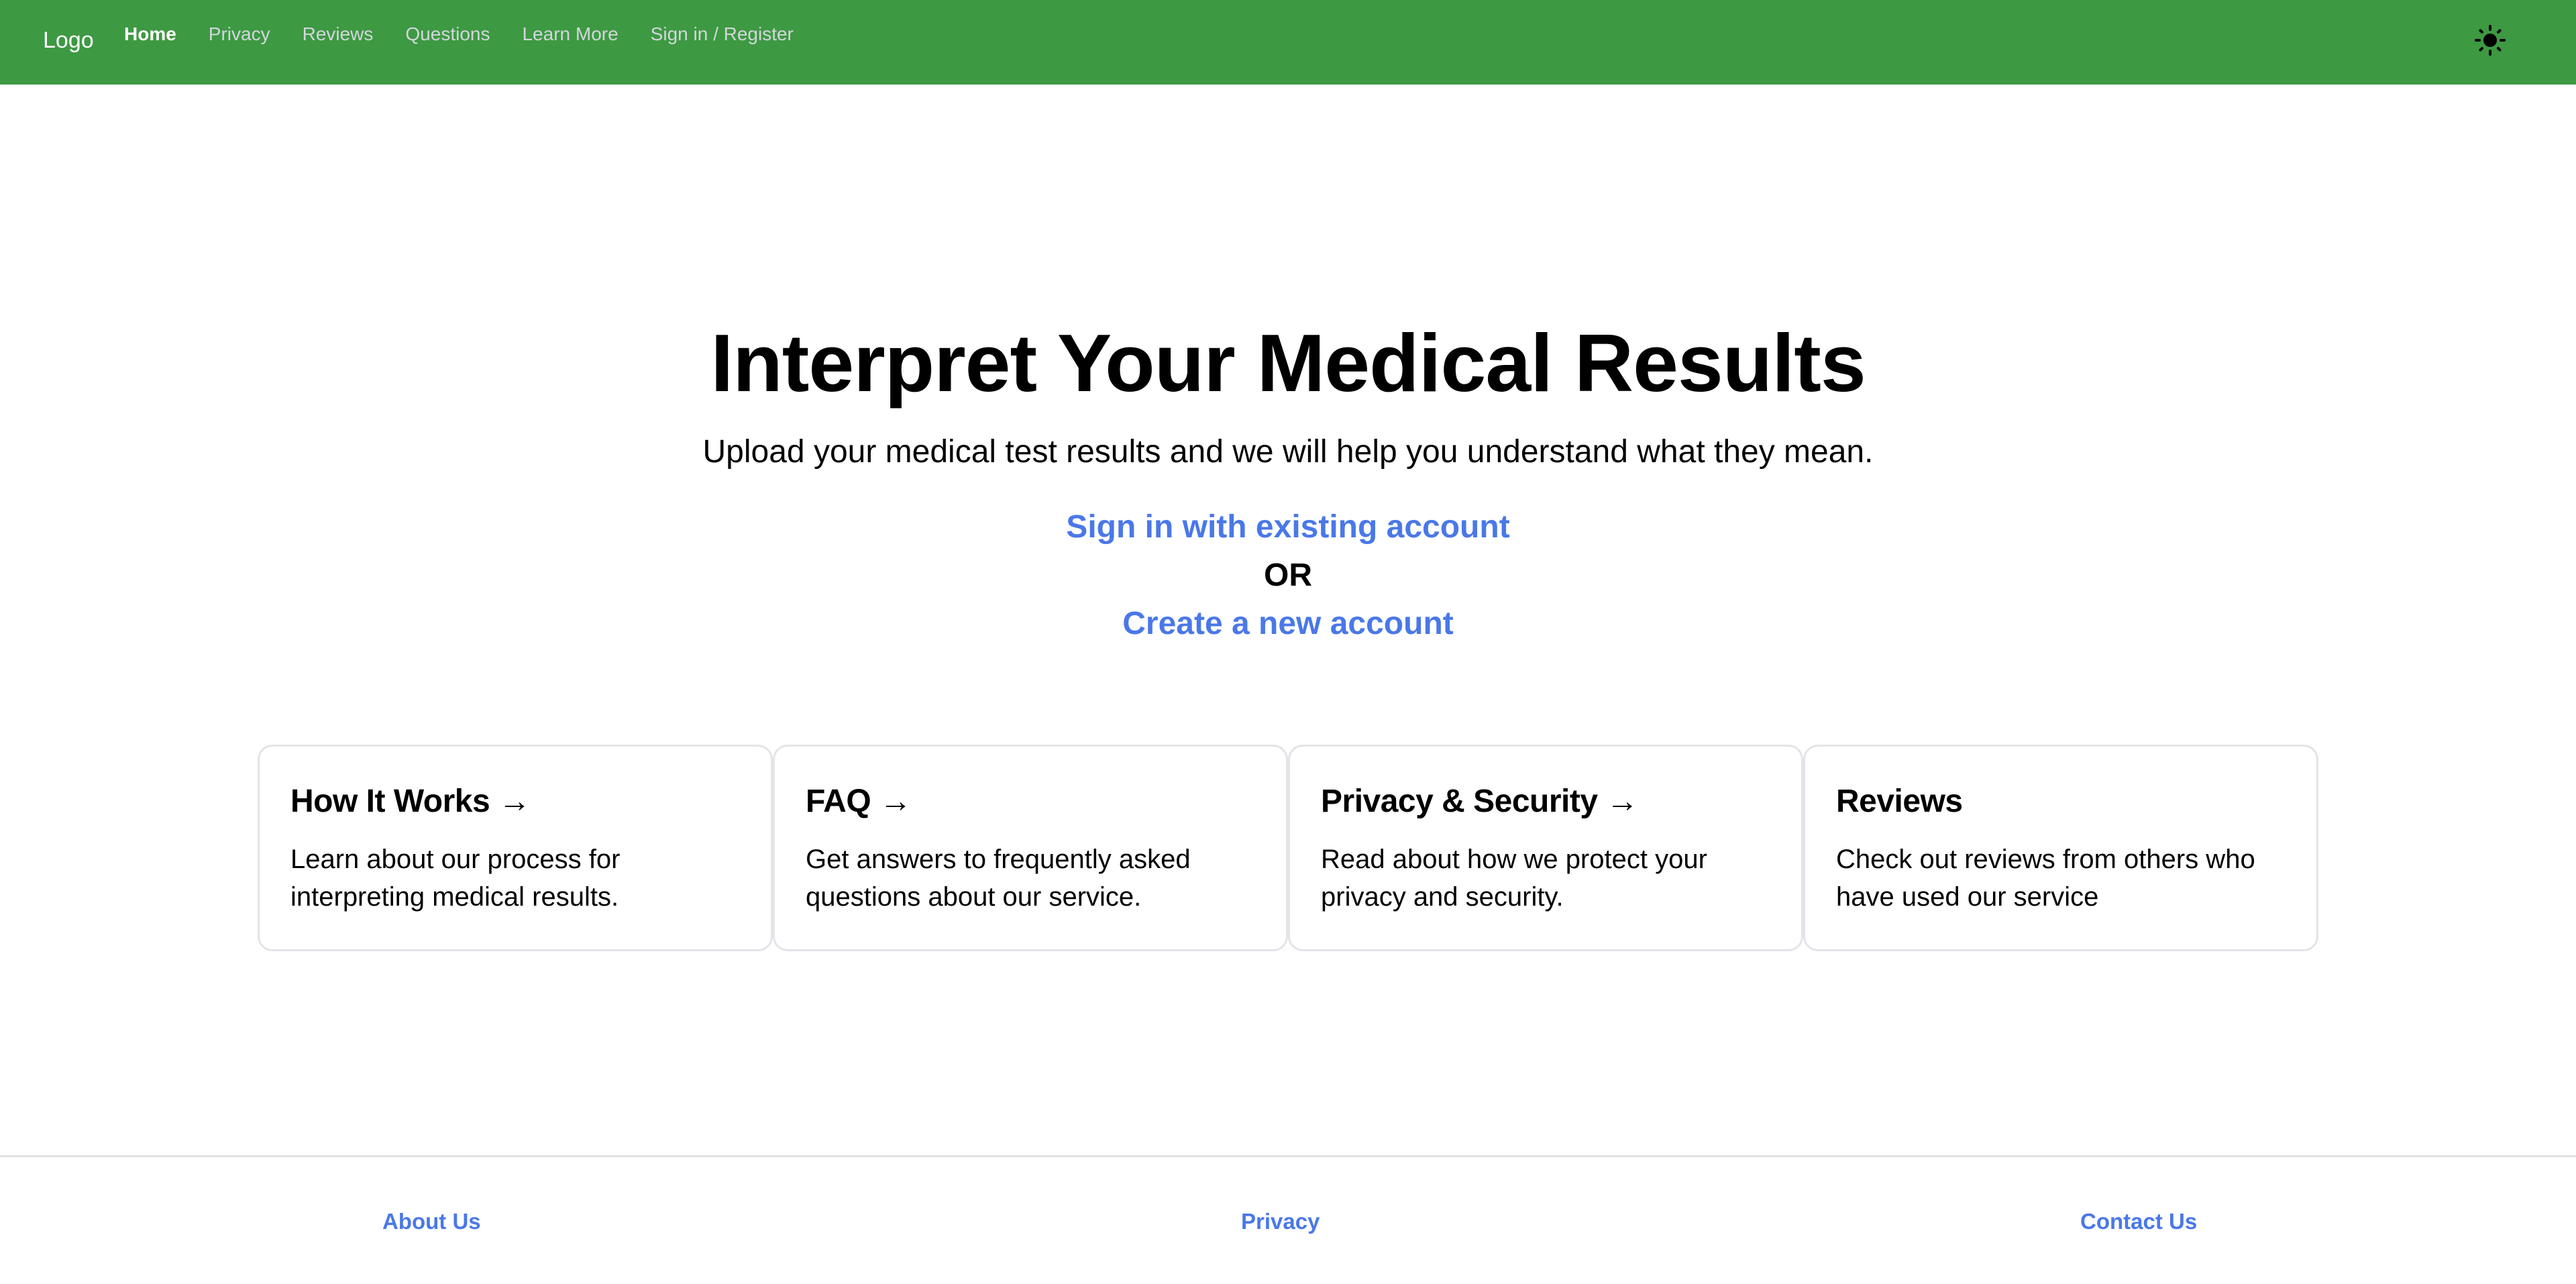 The width and height of the screenshot is (2576, 1284). What do you see at coordinates (1288, 363) in the screenshot?
I see `page-title: Interpret Your Medical Results` at bounding box center [1288, 363].